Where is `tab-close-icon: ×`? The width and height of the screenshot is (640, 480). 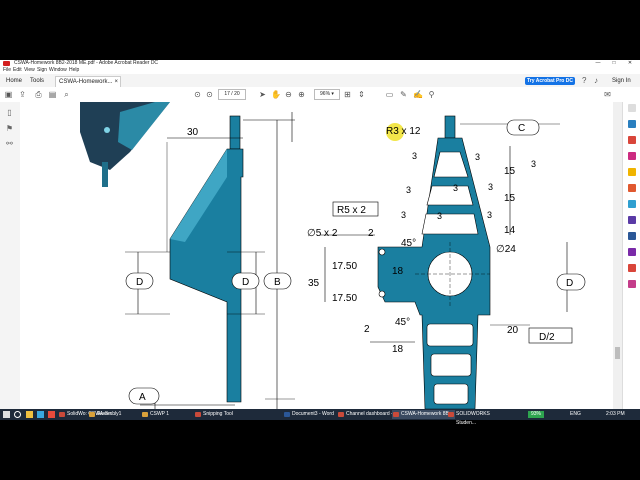 tab-close-icon: × is located at coordinates (116, 82).